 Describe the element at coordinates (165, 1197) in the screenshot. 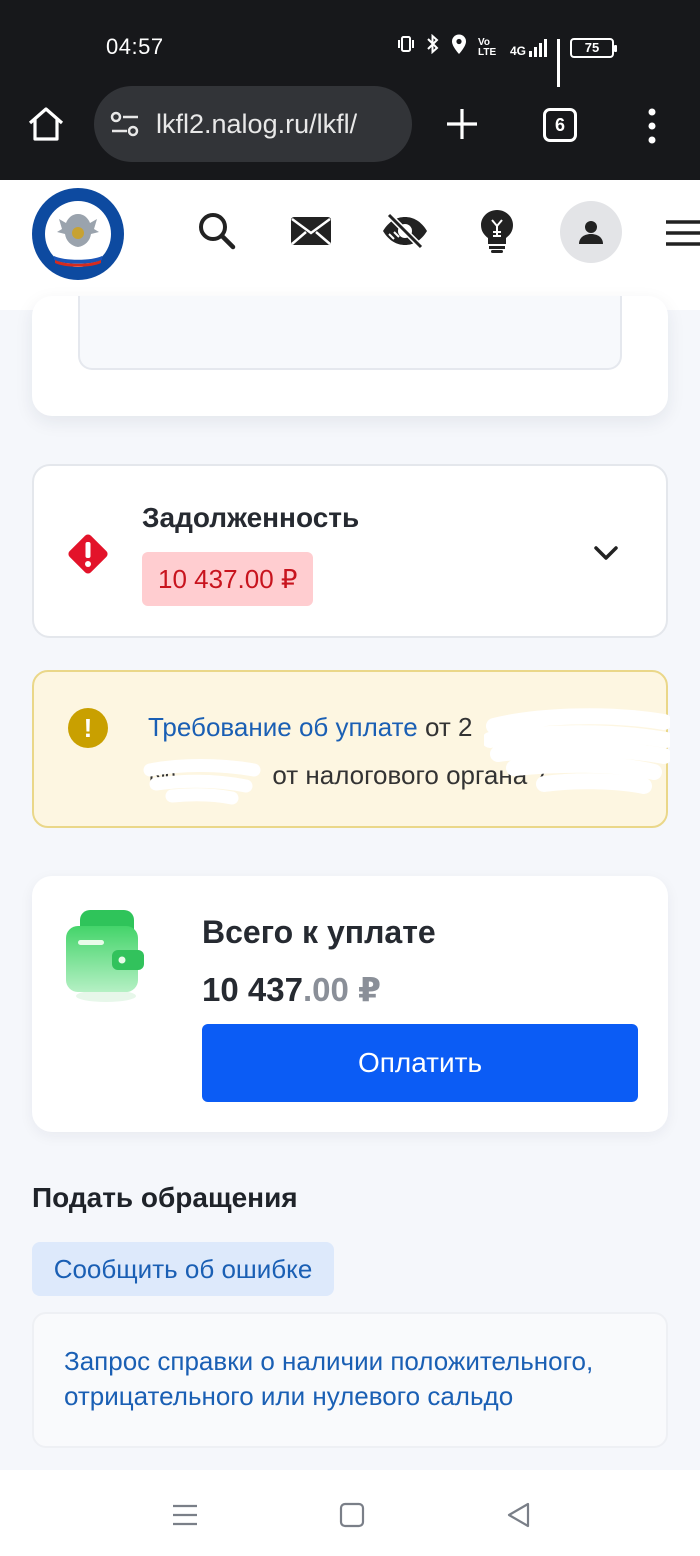

I see `appeals-title: Подать обращения` at that location.